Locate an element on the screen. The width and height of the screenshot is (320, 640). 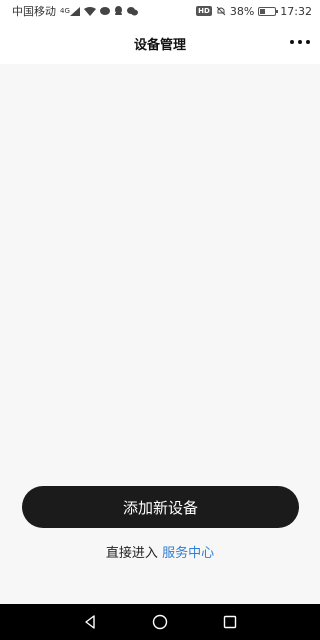
service-prefix: 直接进入 is located at coordinates (131, 553).